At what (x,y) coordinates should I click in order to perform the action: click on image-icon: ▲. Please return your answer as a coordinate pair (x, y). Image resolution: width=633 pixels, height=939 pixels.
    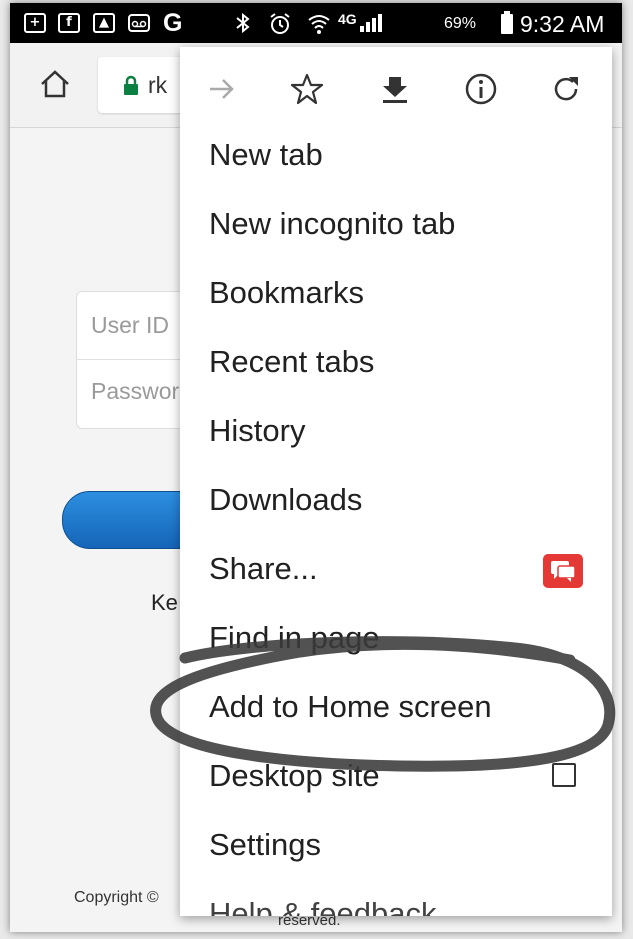
    Looking at the image, I should click on (104, 23).